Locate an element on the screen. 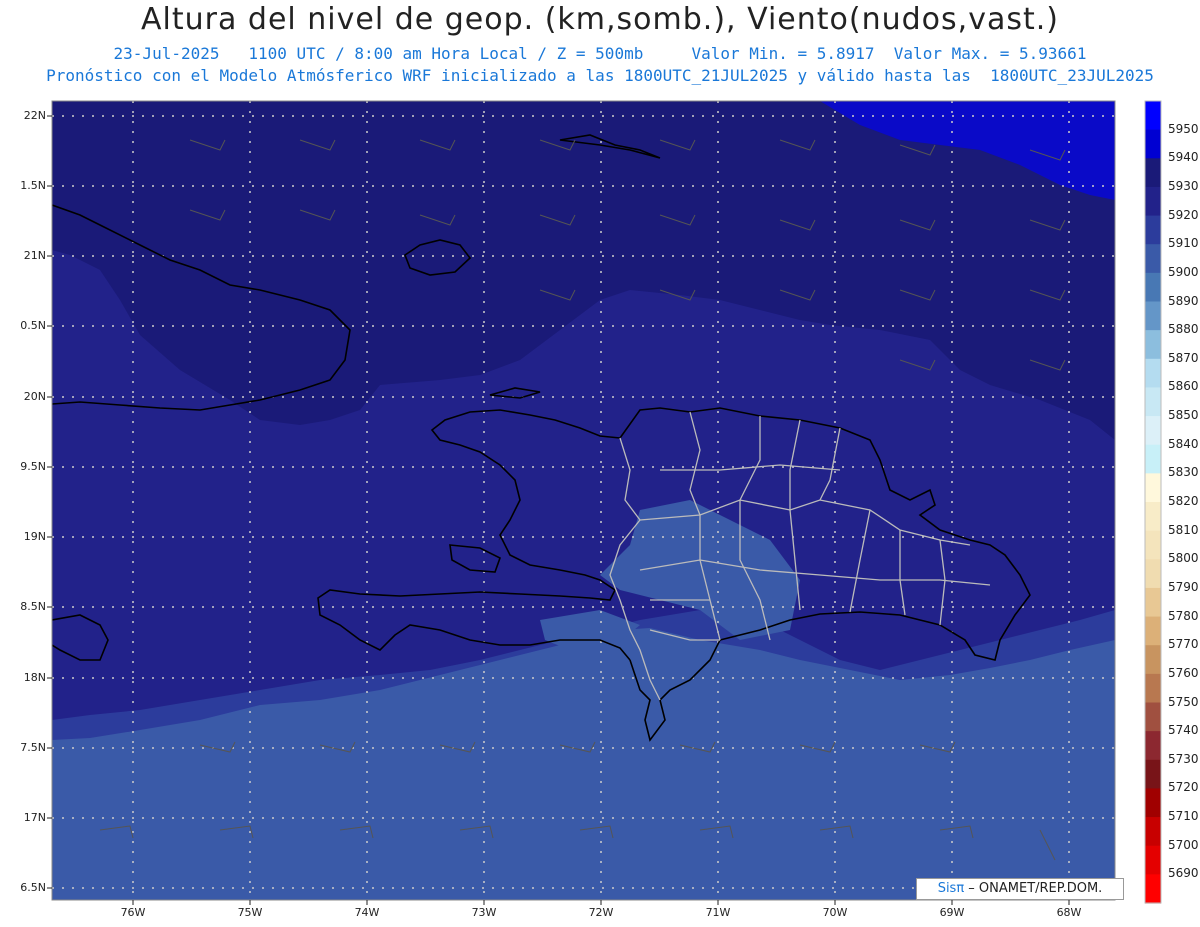 This screenshot has width=1200, height=927. lat-label-16-5n: 6.5N is located at coordinates (33, 887).